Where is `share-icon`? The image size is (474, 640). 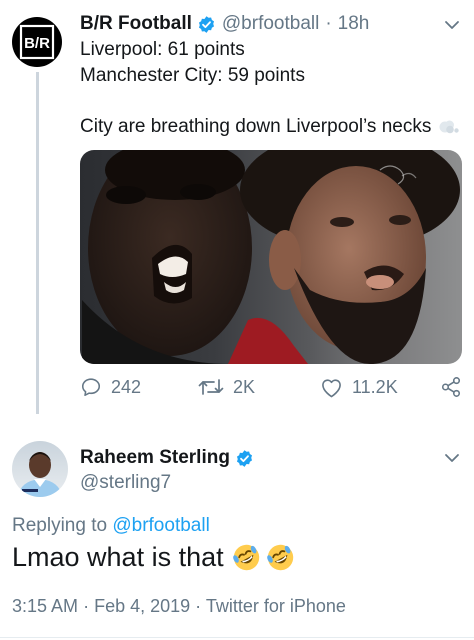
share-icon is located at coordinates (451, 387).